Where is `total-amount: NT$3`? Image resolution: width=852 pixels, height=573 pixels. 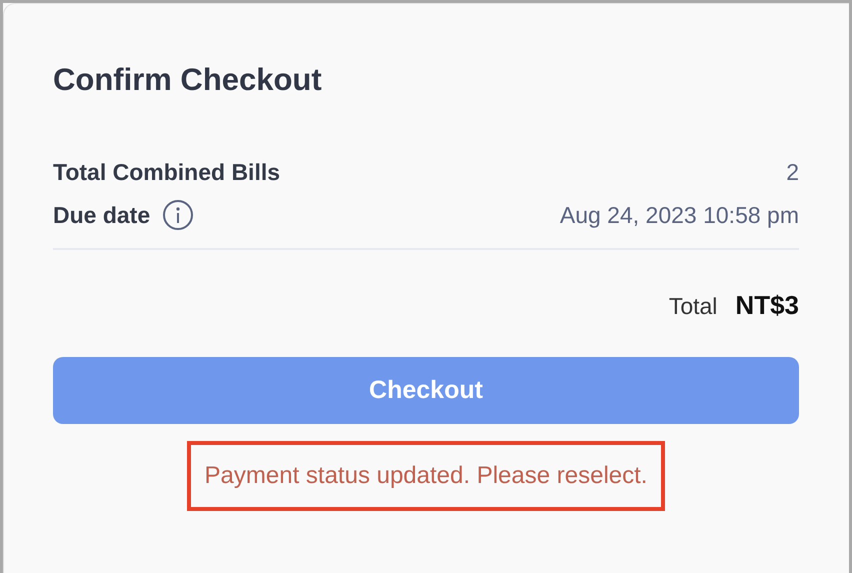
total-amount: NT$3 is located at coordinates (767, 305).